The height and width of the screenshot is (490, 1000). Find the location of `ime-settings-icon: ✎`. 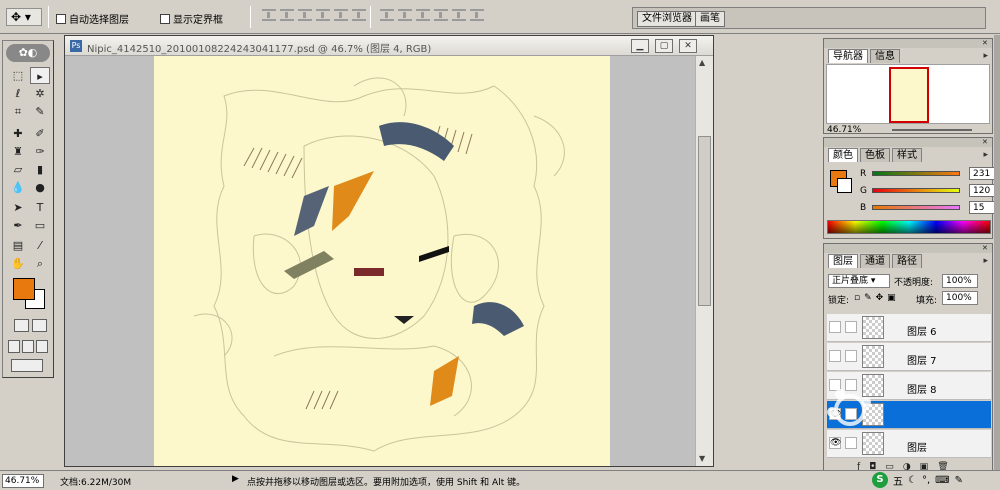

ime-settings-icon: ✎ is located at coordinates (959, 480).